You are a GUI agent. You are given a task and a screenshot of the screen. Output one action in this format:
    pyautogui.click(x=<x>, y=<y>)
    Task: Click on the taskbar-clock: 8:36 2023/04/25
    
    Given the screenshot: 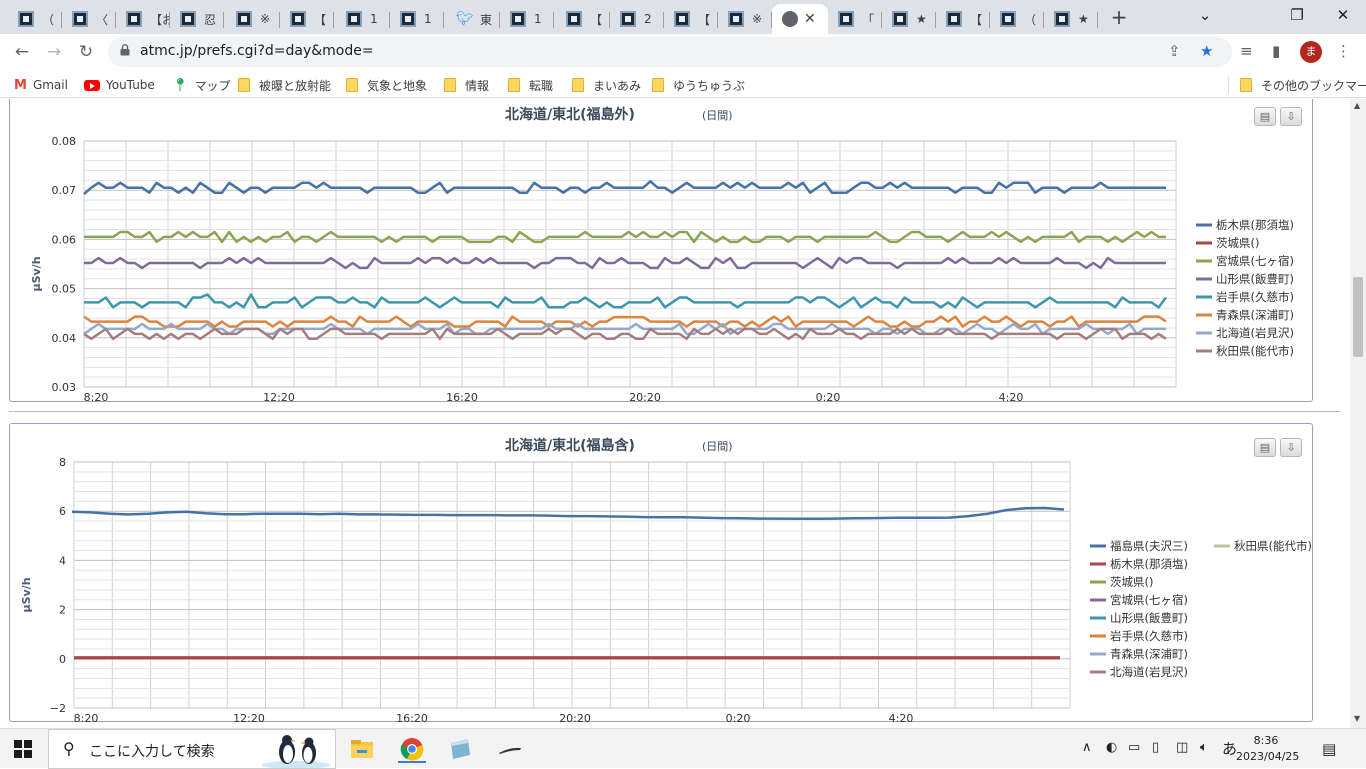 What is the action you would take?
    pyautogui.click(x=1268, y=749)
    